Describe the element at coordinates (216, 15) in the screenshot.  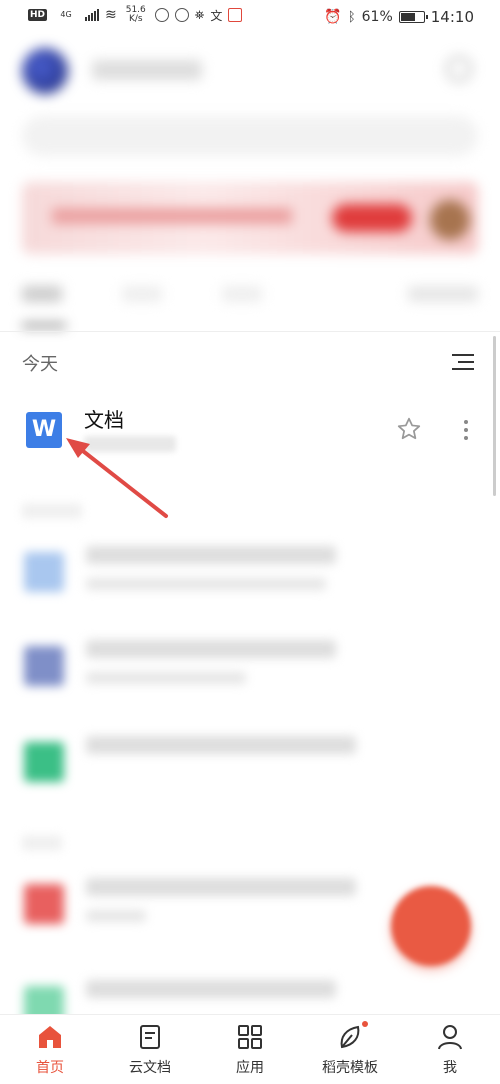
I see `translate-icon: 文` at that location.